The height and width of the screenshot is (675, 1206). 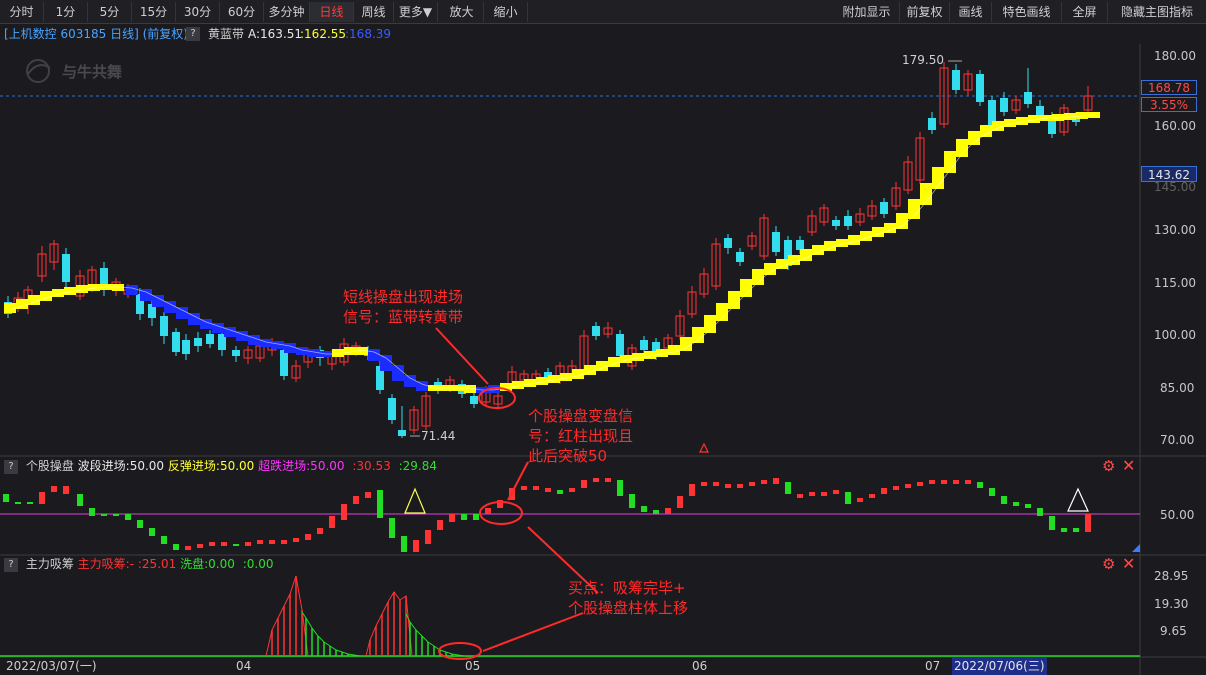 I want to click on date-july: 07, so click(x=933, y=666).